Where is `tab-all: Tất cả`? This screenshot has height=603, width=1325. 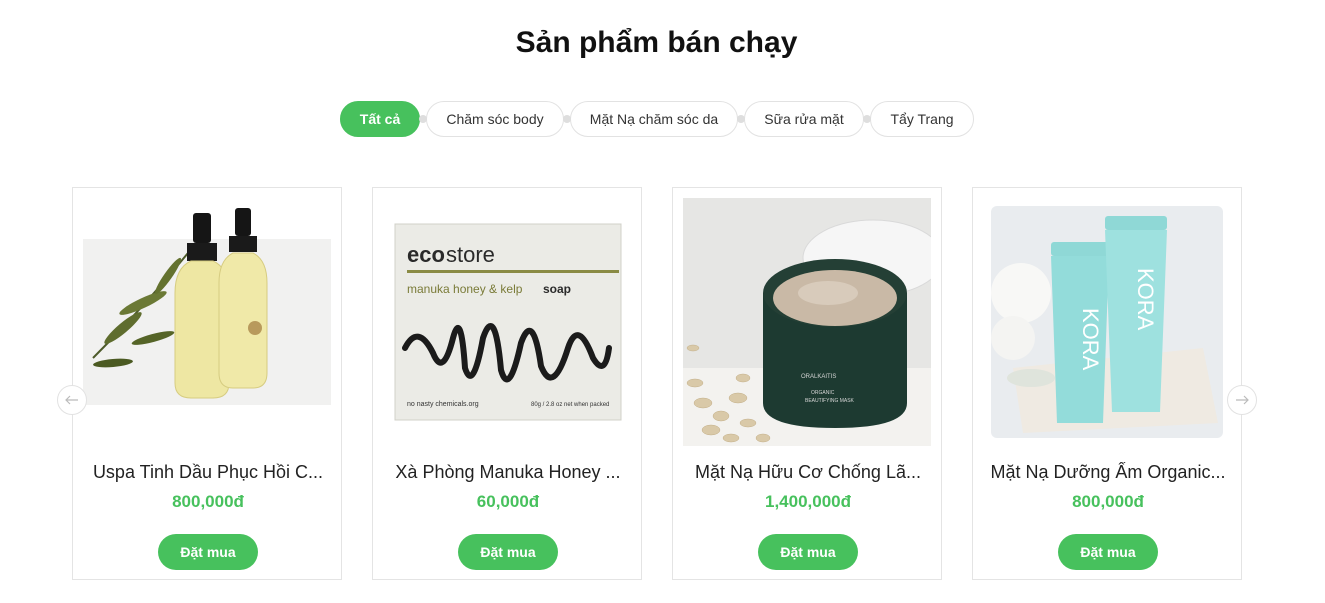
tab-all: Tất cả is located at coordinates (380, 119).